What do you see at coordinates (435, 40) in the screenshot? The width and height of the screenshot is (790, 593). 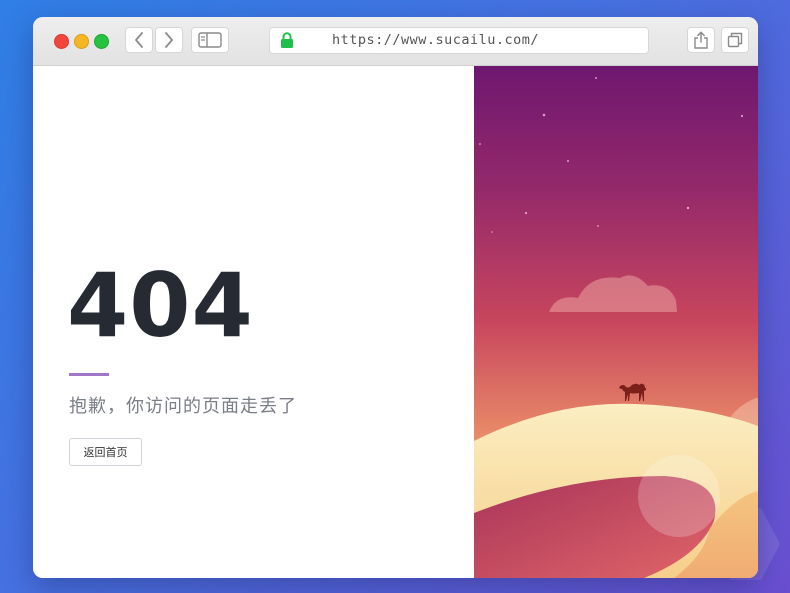 I see `url-text: https://www.sucailu.com/` at bounding box center [435, 40].